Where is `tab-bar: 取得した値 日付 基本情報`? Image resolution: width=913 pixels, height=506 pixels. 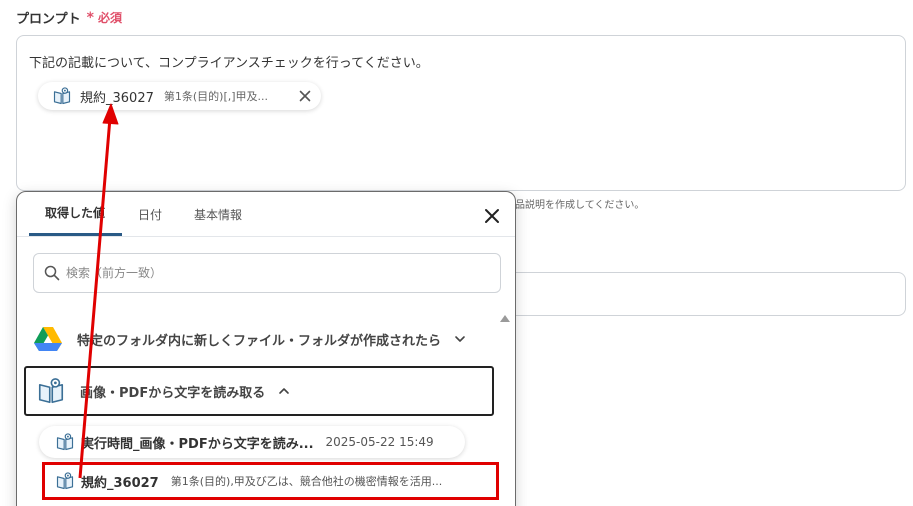
tab-bar: 取得した値 日付 基本情報 is located at coordinates (143, 214).